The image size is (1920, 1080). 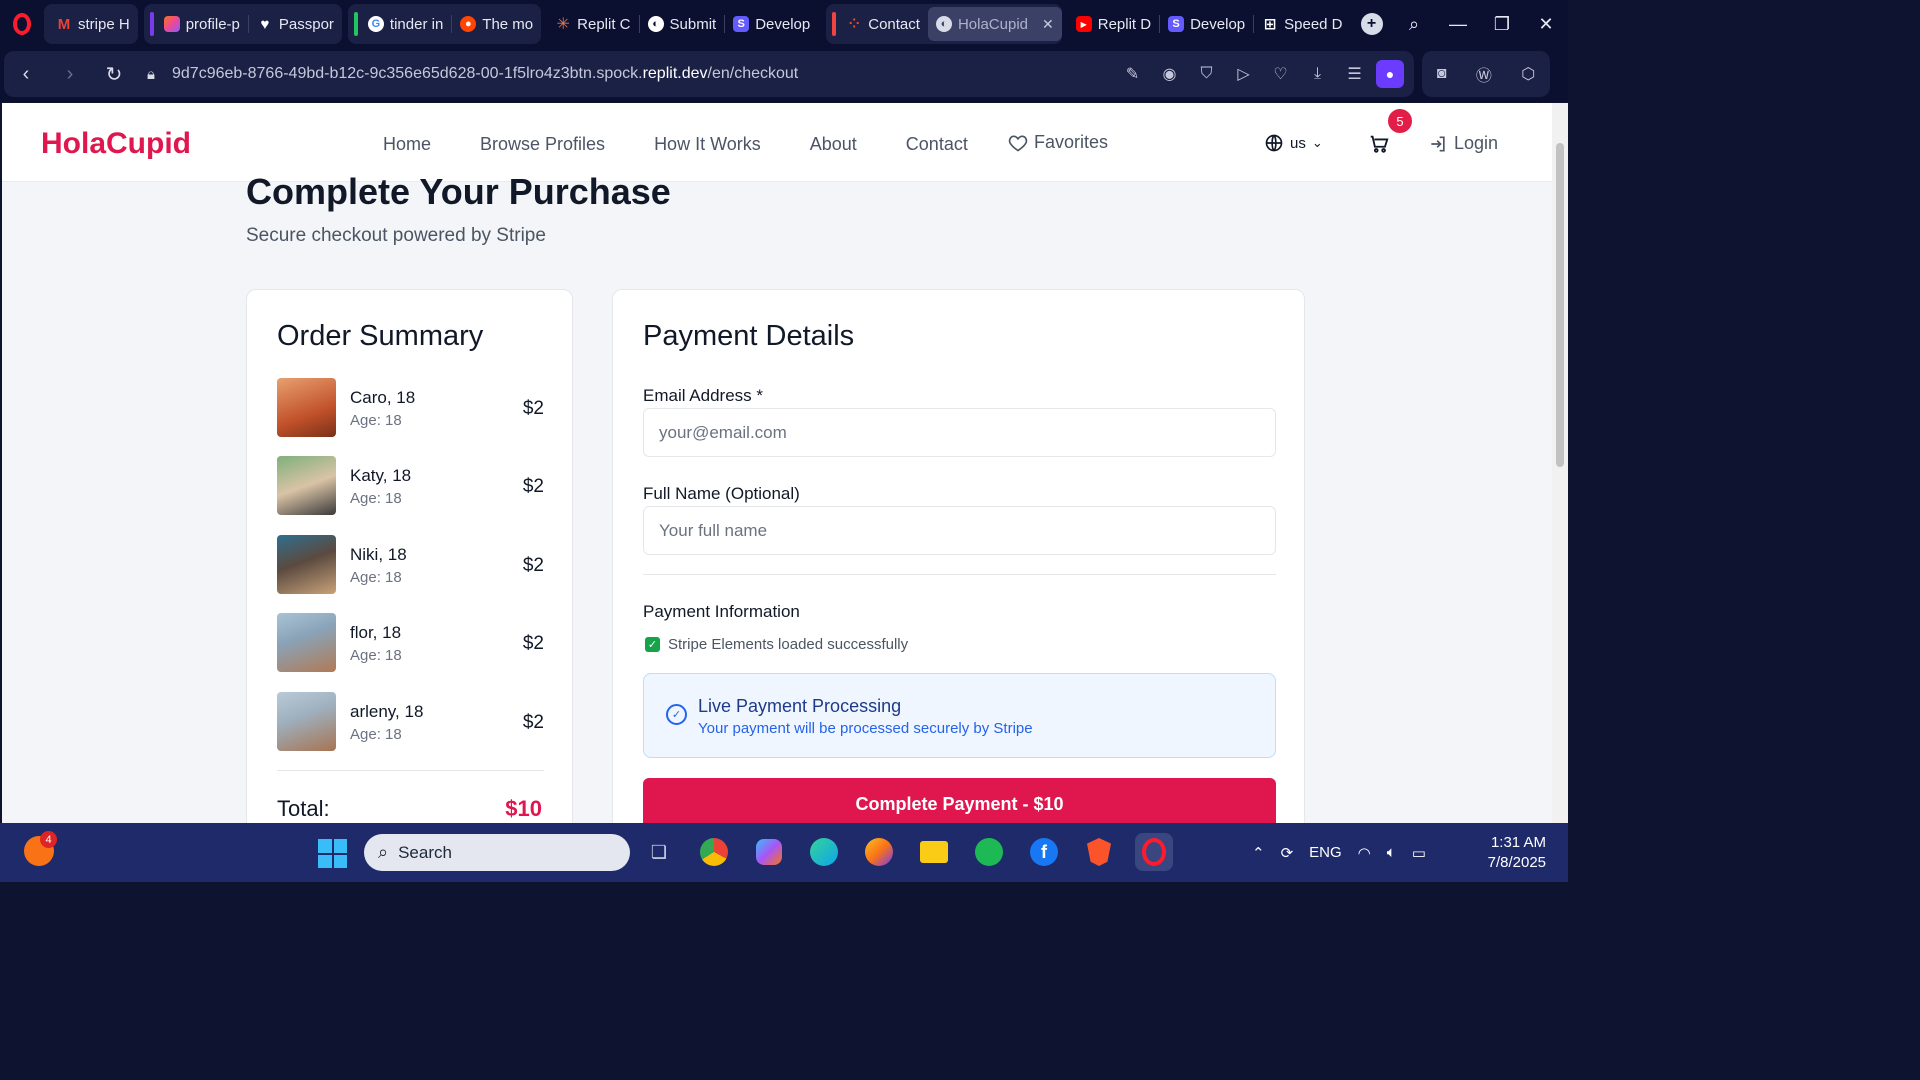 What do you see at coordinates (1302, 24) in the screenshot?
I see `tab-12: ⊞ Speed D` at bounding box center [1302, 24].